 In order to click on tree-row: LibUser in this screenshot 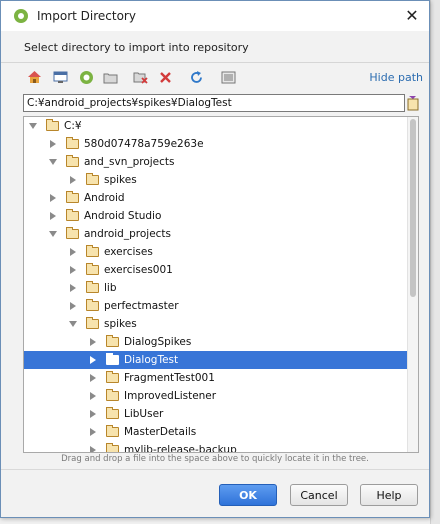, I will do `click(216, 414)`.